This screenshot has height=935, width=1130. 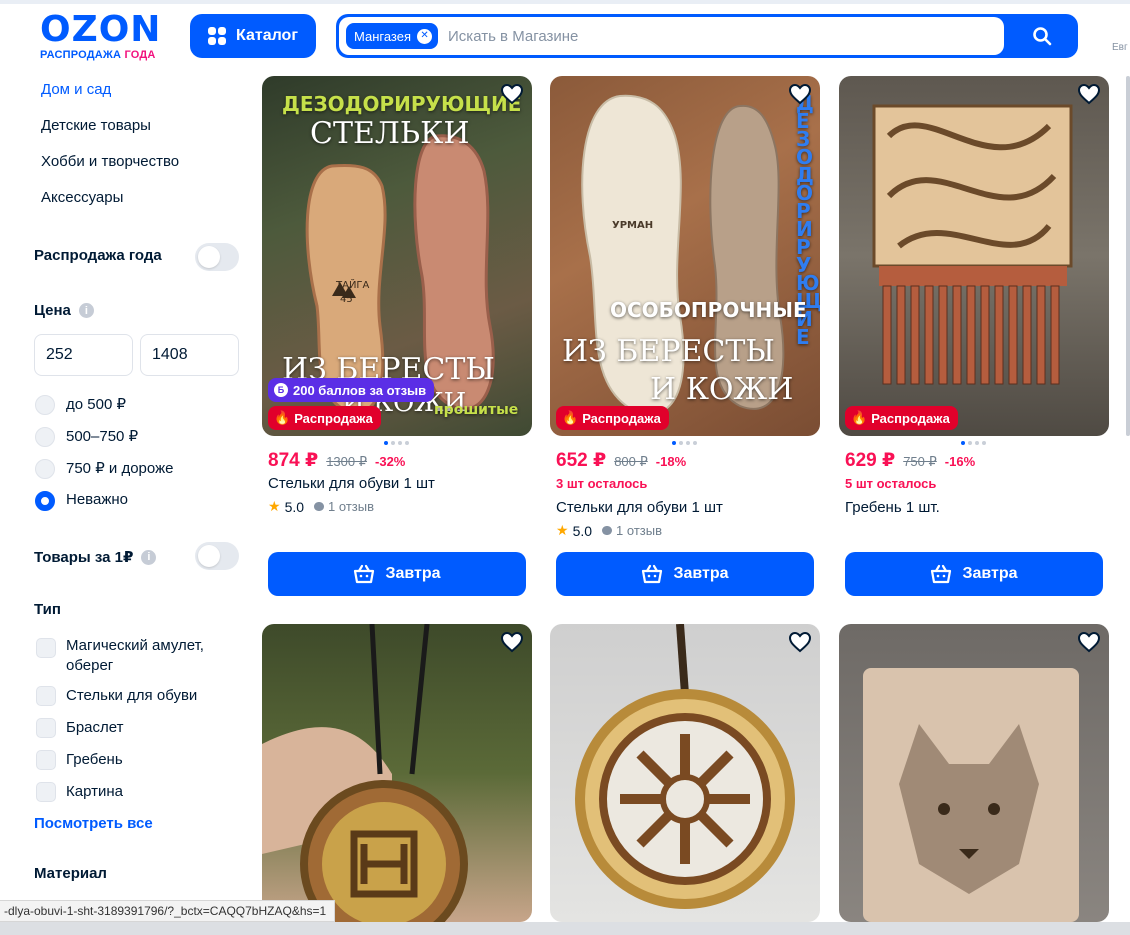 What do you see at coordinates (708, 36) in the screenshot?
I see `search-input` at bounding box center [708, 36].